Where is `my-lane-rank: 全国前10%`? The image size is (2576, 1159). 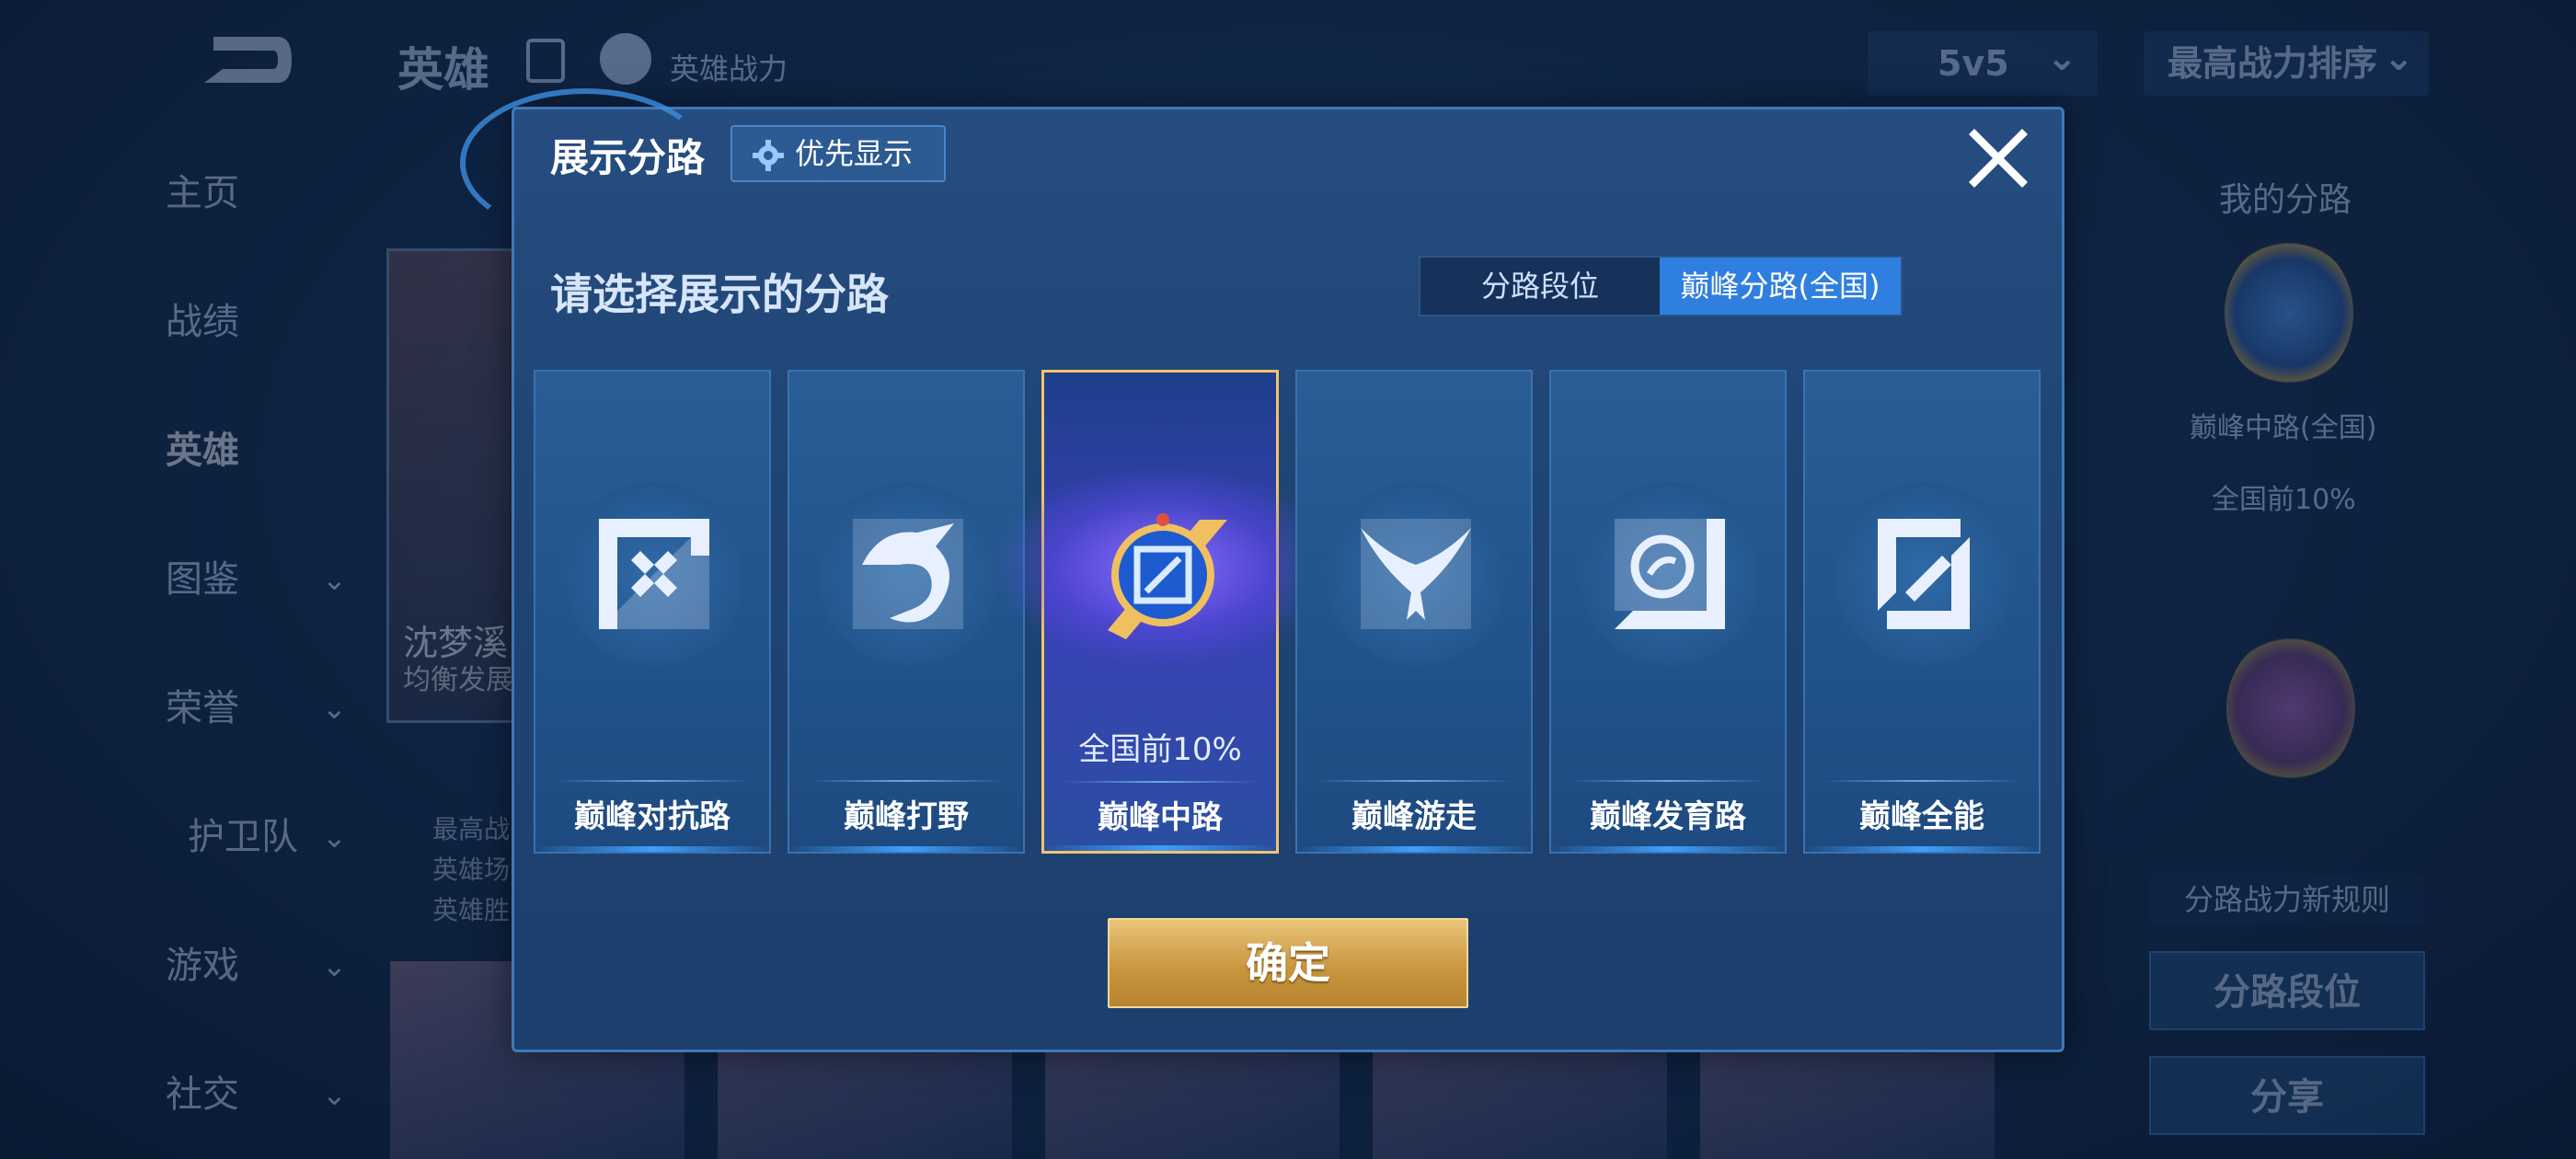
my-lane-rank: 全国前10% is located at coordinates (2284, 500).